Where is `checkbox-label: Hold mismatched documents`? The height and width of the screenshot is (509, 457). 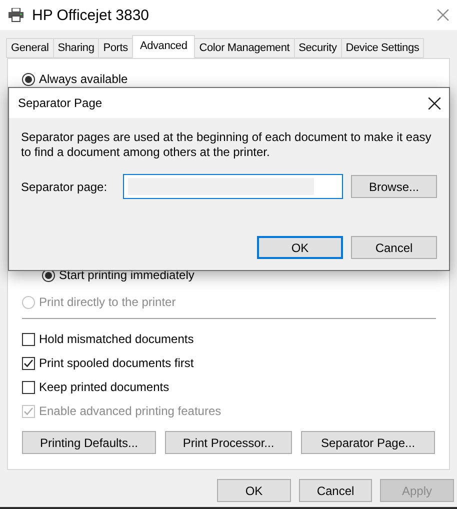
checkbox-label: Hold mismatched documents is located at coordinates (116, 339).